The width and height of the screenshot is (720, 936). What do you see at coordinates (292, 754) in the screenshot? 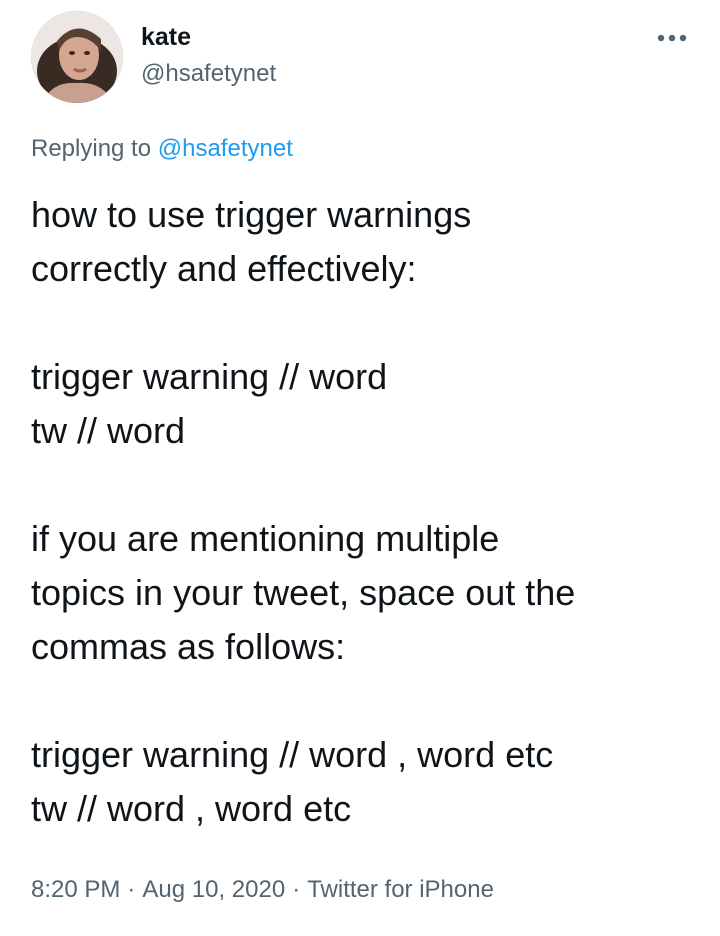
I see `tweet-text-line: trigger warning // word , word etc` at bounding box center [292, 754].